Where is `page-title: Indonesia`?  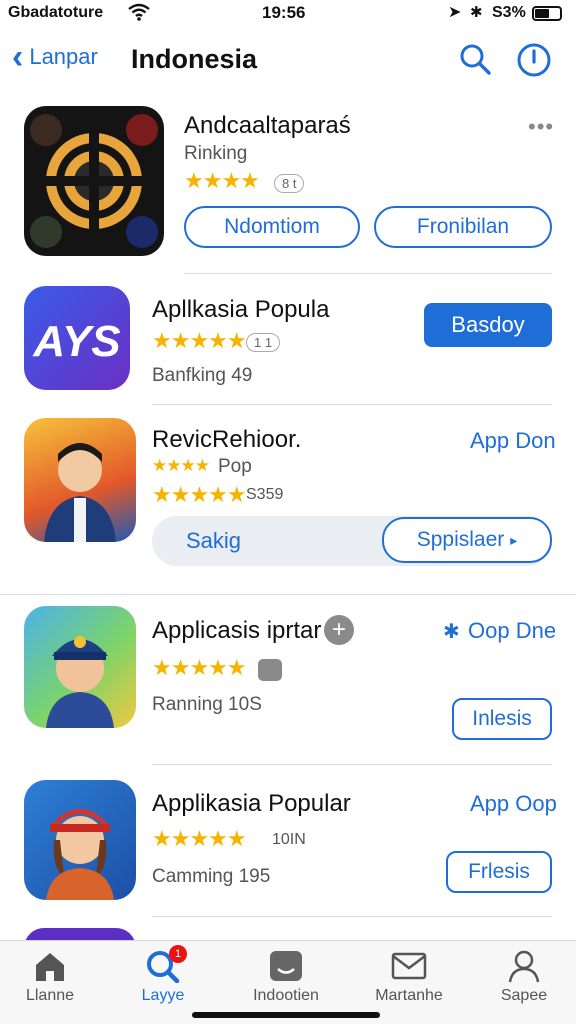
page-title: Indonesia is located at coordinates (194, 59).